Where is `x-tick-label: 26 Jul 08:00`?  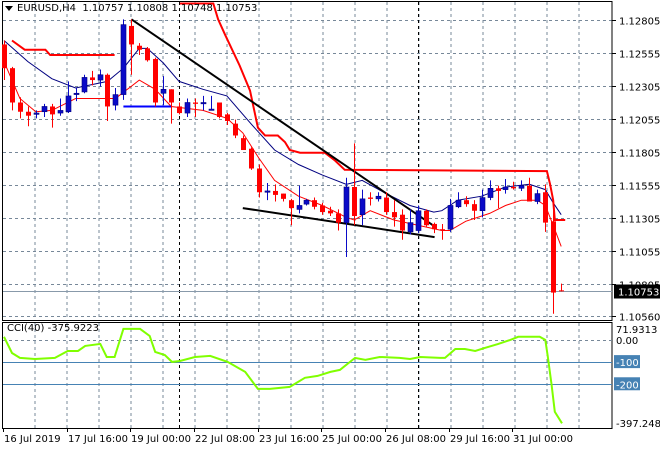 x-tick-label: 26 Jul 08:00 is located at coordinates (416, 439).